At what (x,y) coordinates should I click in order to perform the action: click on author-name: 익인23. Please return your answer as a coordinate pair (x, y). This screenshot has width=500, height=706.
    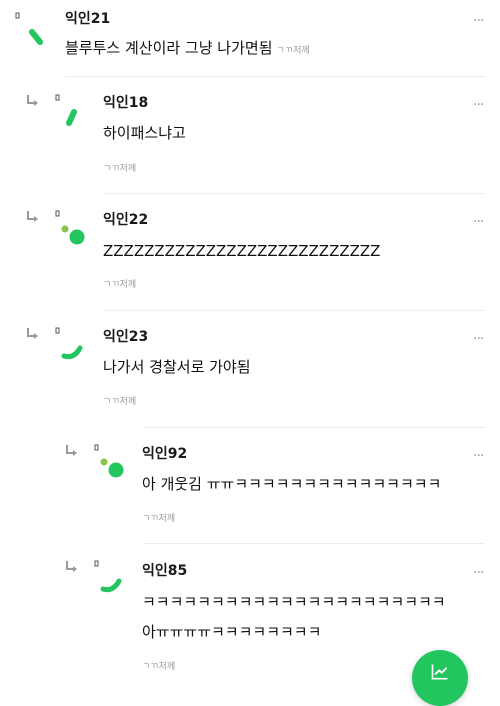
    Looking at the image, I should click on (125, 337).